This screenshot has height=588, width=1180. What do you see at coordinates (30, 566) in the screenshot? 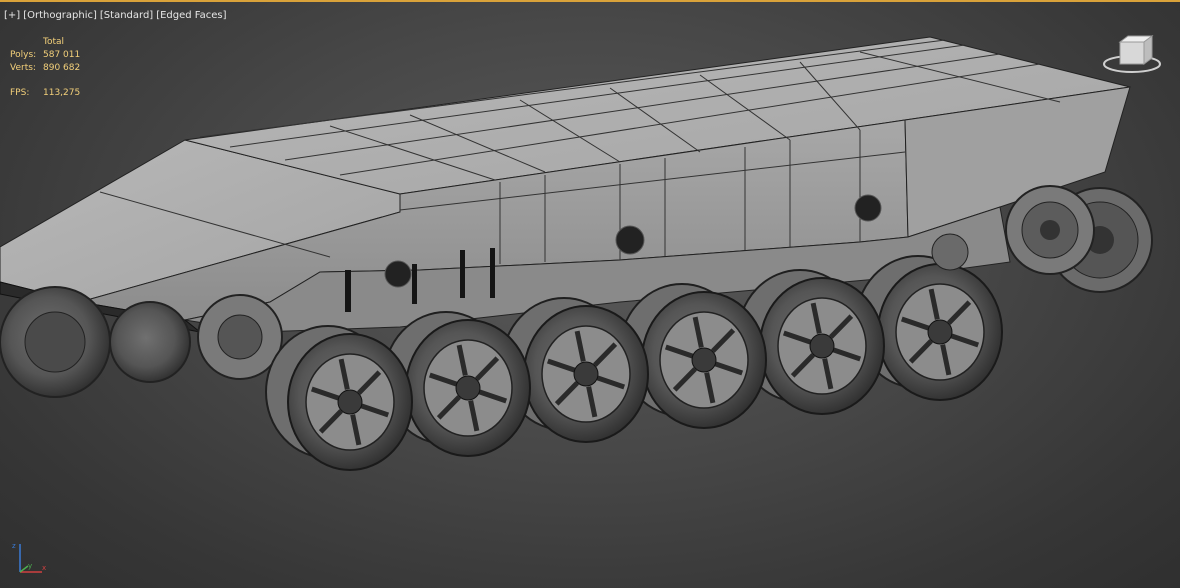
I see `svg-text: y` at bounding box center [30, 566].